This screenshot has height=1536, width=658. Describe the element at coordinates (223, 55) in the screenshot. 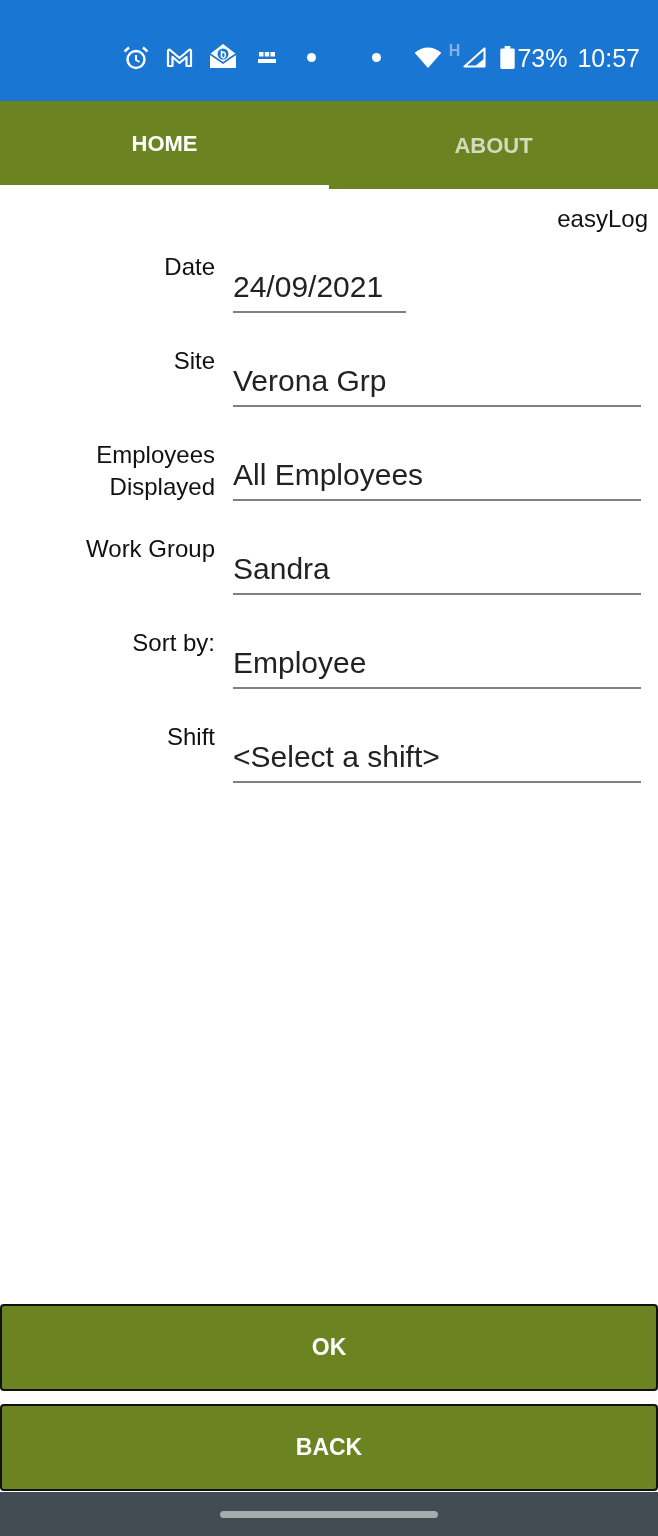

I see `envelope-icon` at that location.